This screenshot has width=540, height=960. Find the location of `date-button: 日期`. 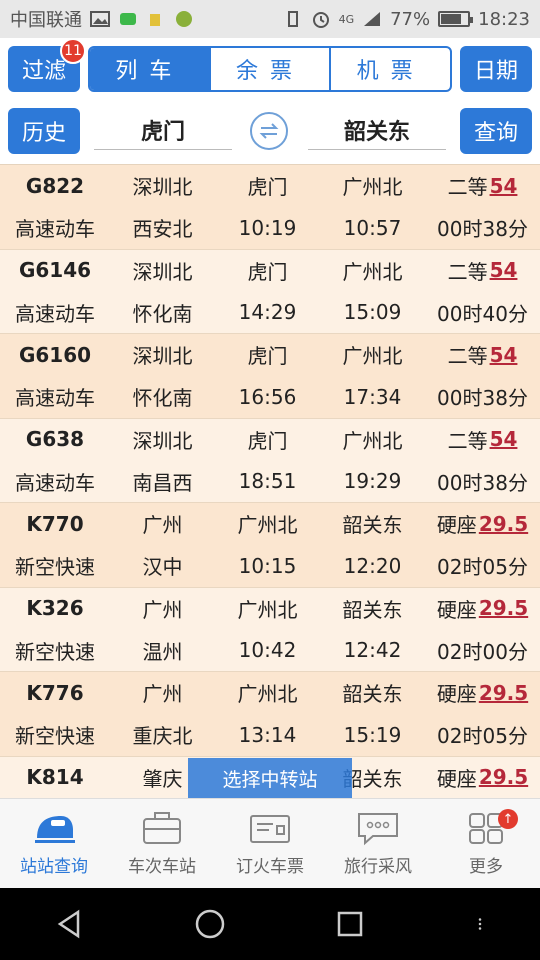

date-button: 日期 is located at coordinates (496, 69).